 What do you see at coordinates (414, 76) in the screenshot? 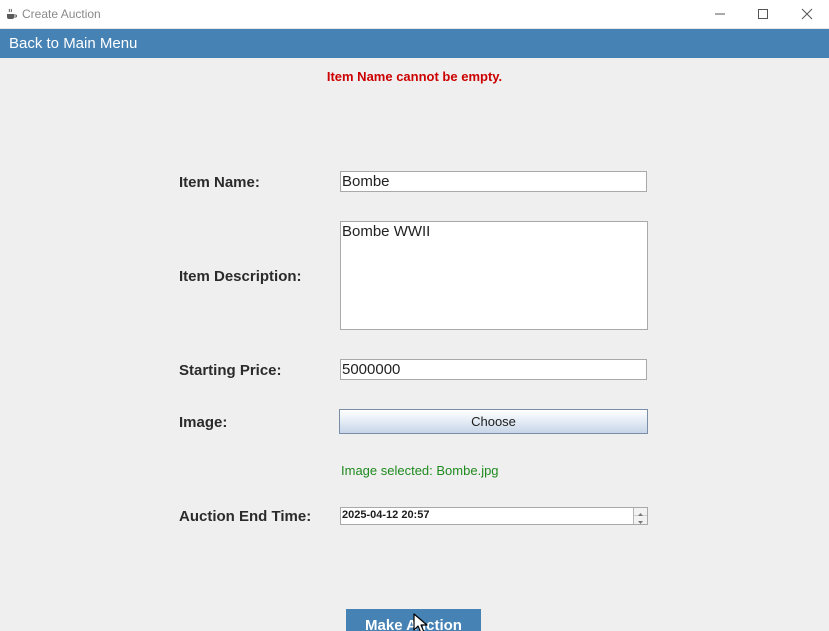
I see `error-message: Item Name cannot be empty.` at bounding box center [414, 76].